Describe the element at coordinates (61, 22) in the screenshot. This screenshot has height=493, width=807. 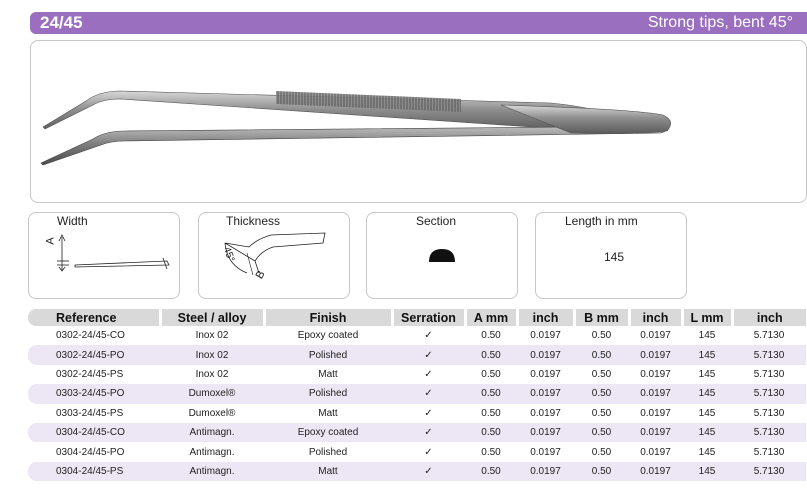
I see `product-code: 24/45` at that location.